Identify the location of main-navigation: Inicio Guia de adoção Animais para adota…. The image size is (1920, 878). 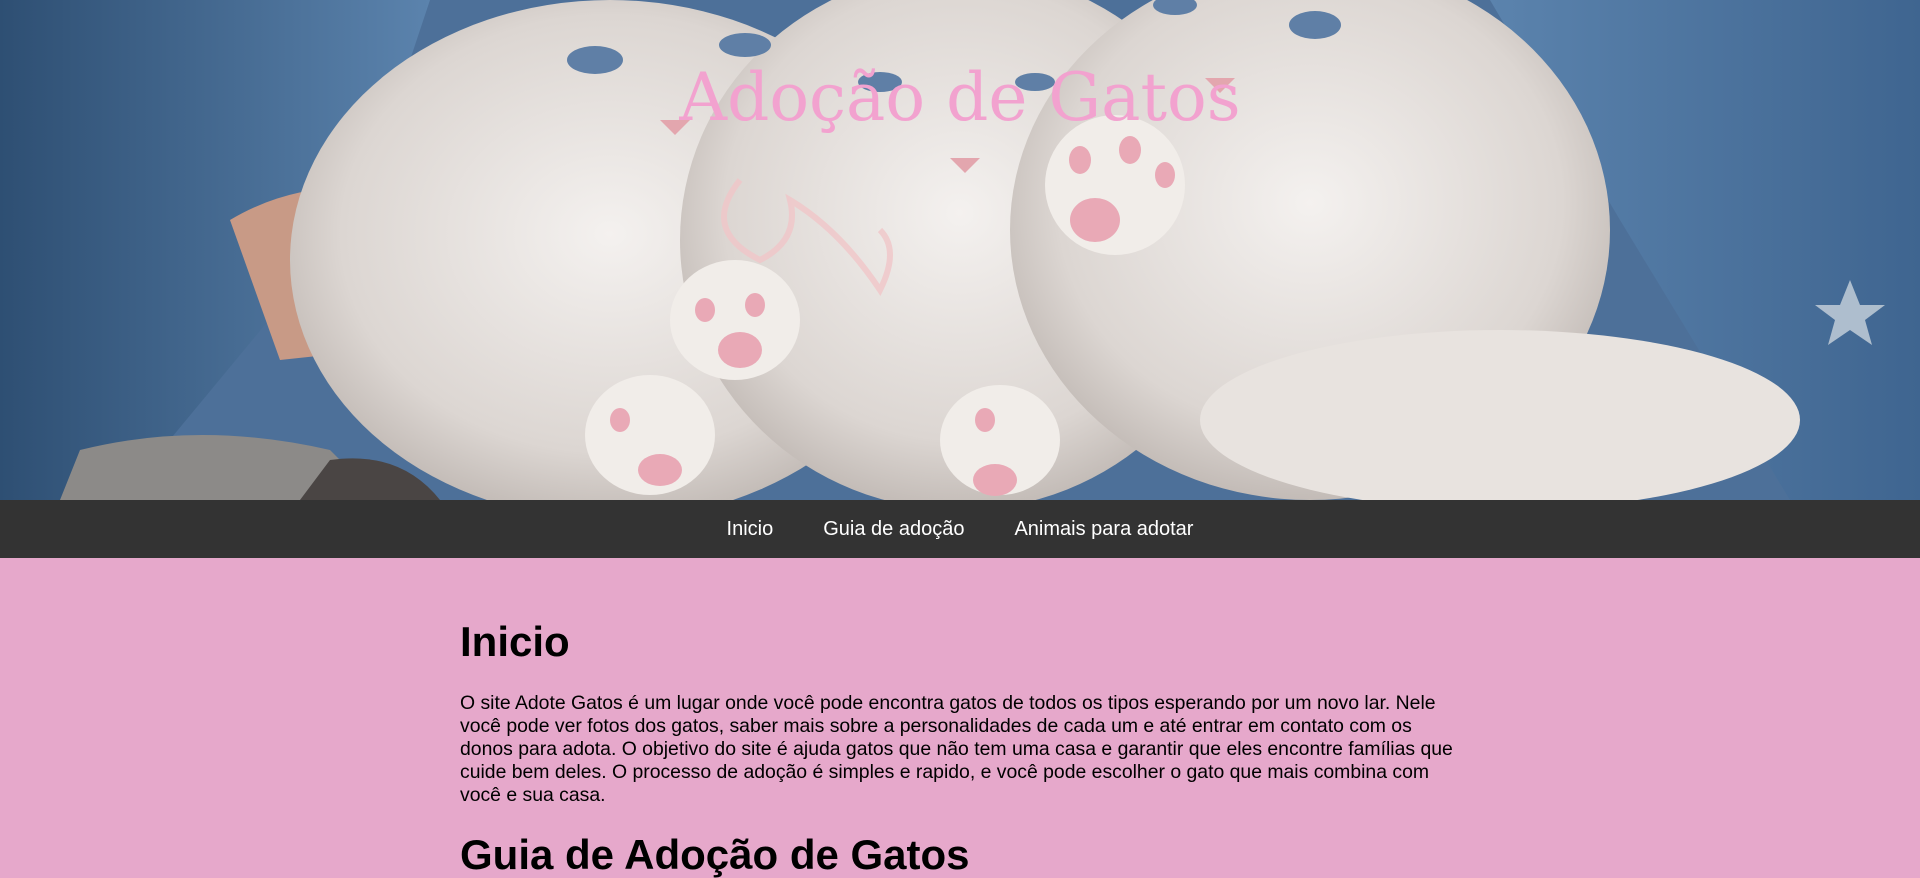
(960, 529).